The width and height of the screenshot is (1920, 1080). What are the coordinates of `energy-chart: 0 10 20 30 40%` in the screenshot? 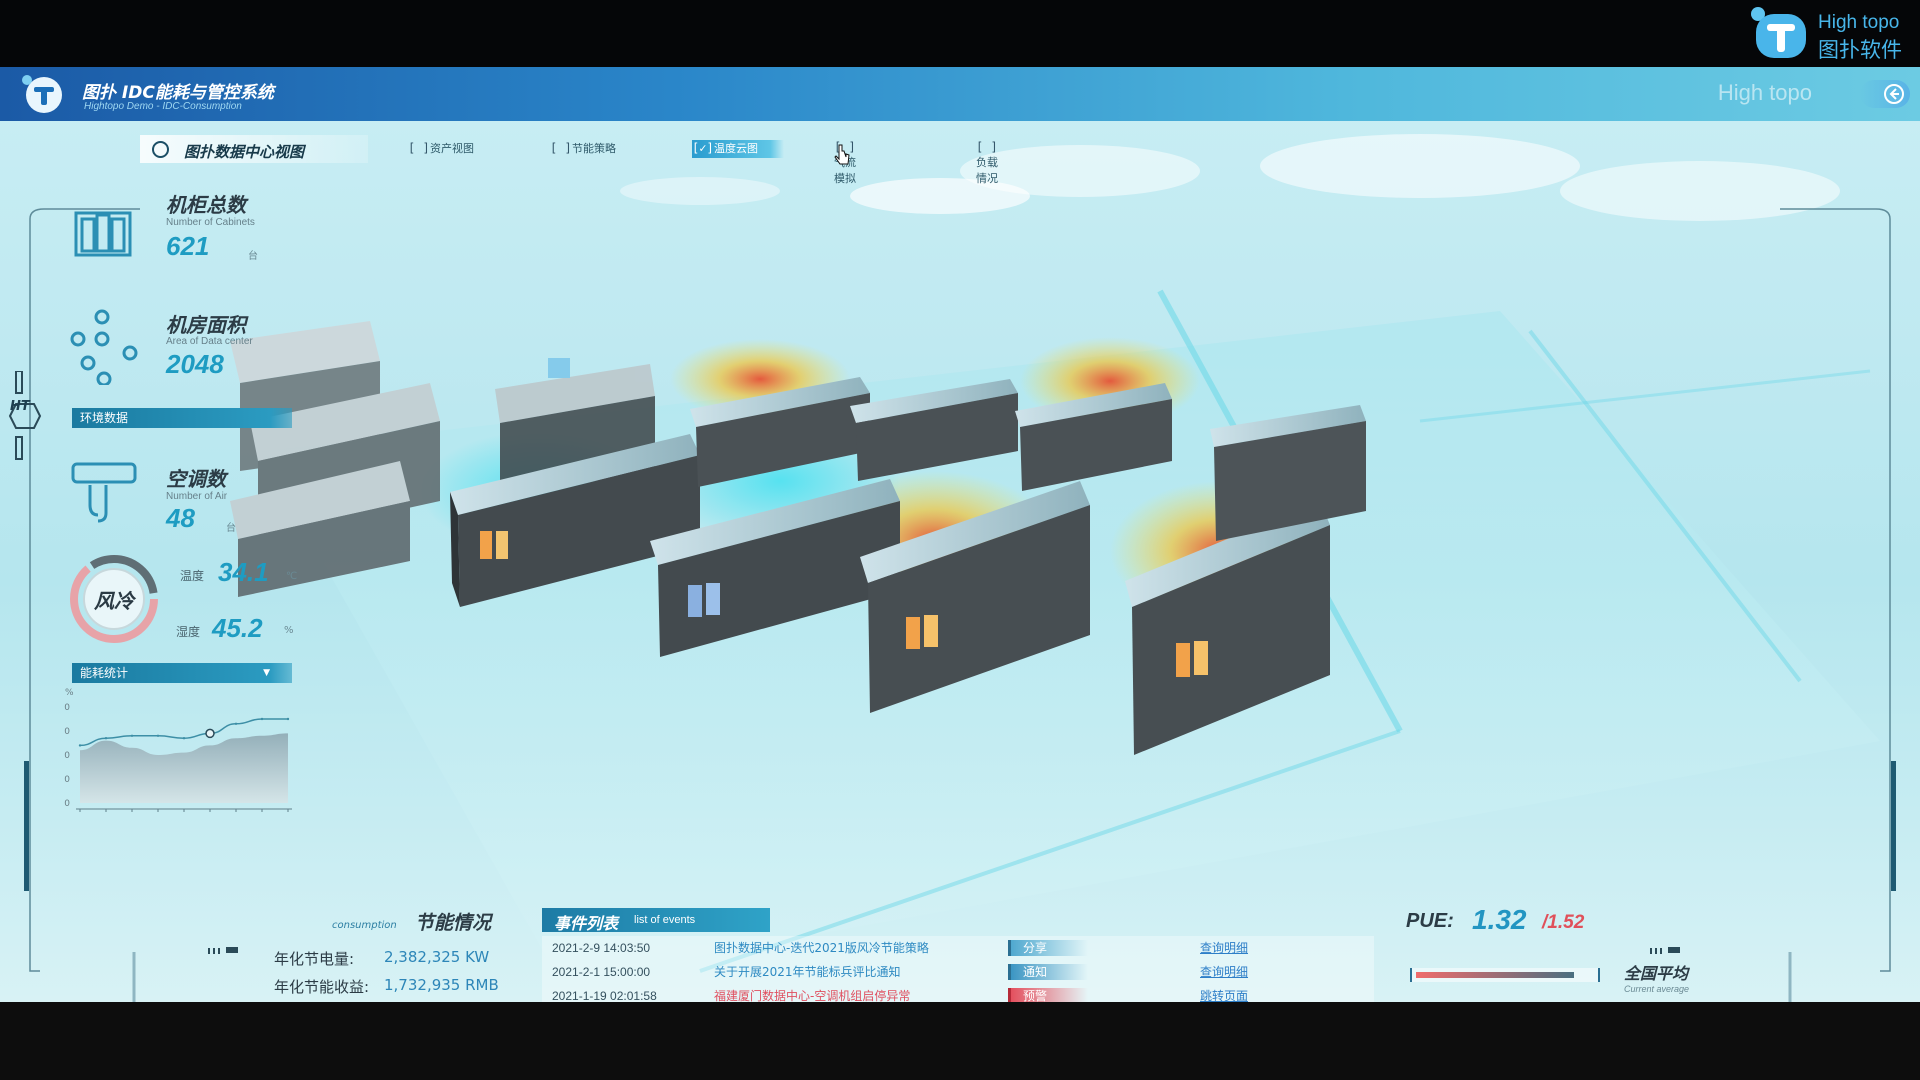 It's located at (178, 750).